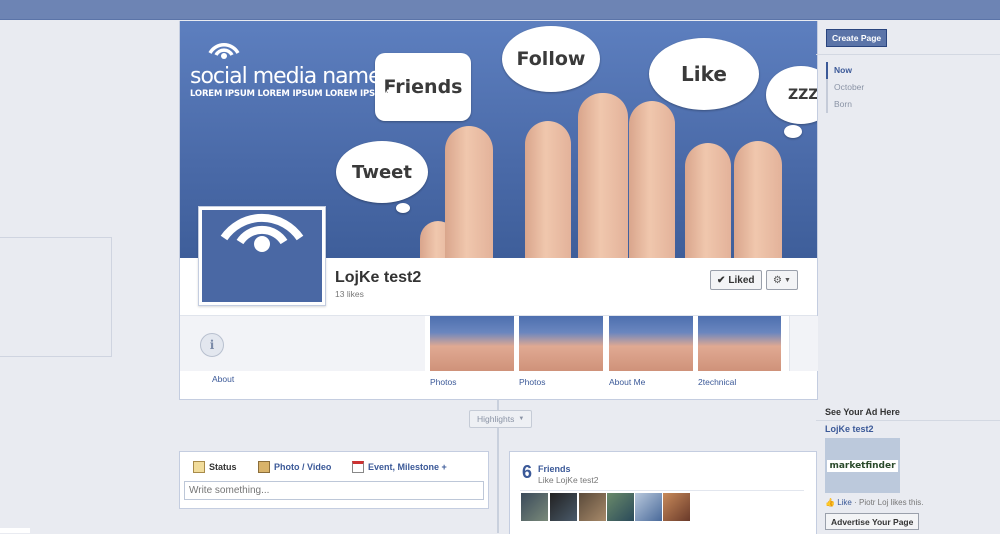 The height and width of the screenshot is (534, 1000). Describe the element at coordinates (302, 343) in the screenshot. I see `app-tile-about: i` at that location.